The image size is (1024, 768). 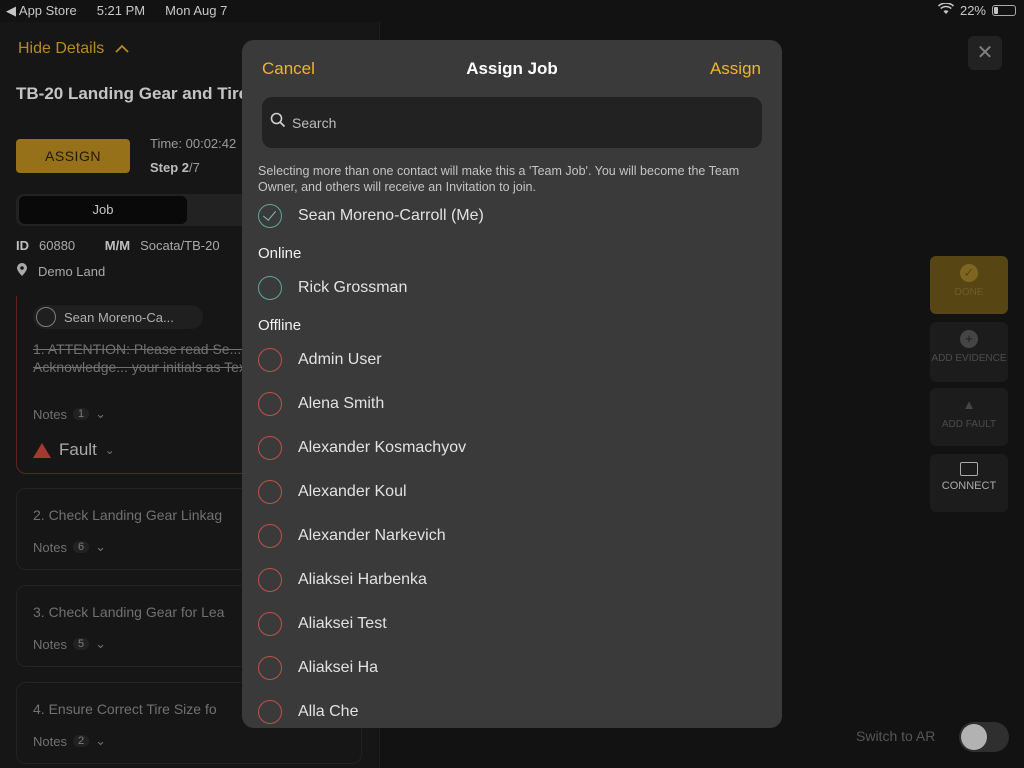 What do you see at coordinates (362, 579) in the screenshot?
I see `contact-name: Aliaksei Harbenka` at bounding box center [362, 579].